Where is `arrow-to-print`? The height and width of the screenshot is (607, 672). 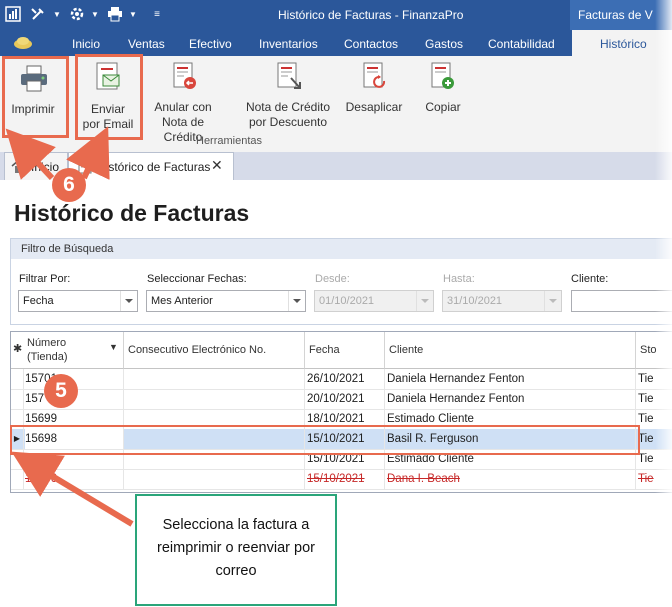
arrow-to-print is located at coordinates (30, 154).